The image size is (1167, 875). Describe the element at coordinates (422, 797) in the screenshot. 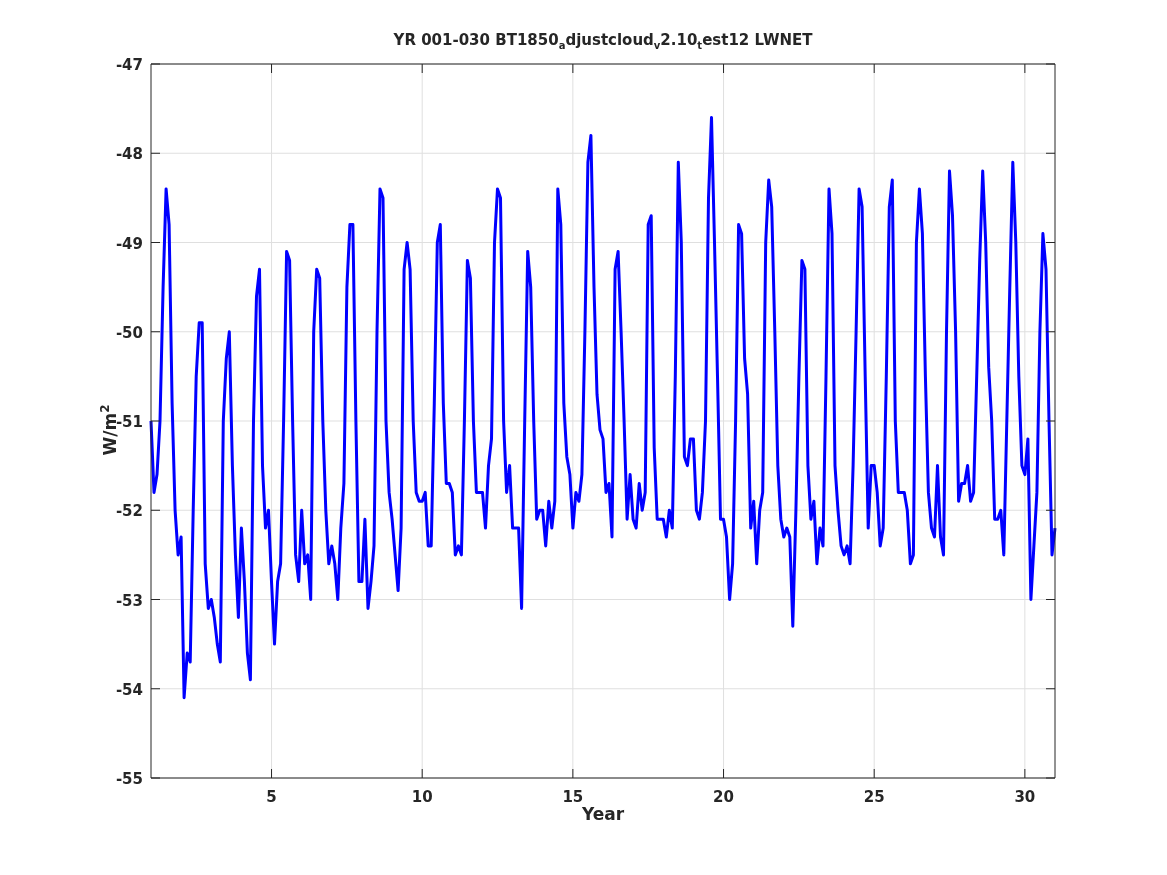

I see `tick-label: 10` at that location.